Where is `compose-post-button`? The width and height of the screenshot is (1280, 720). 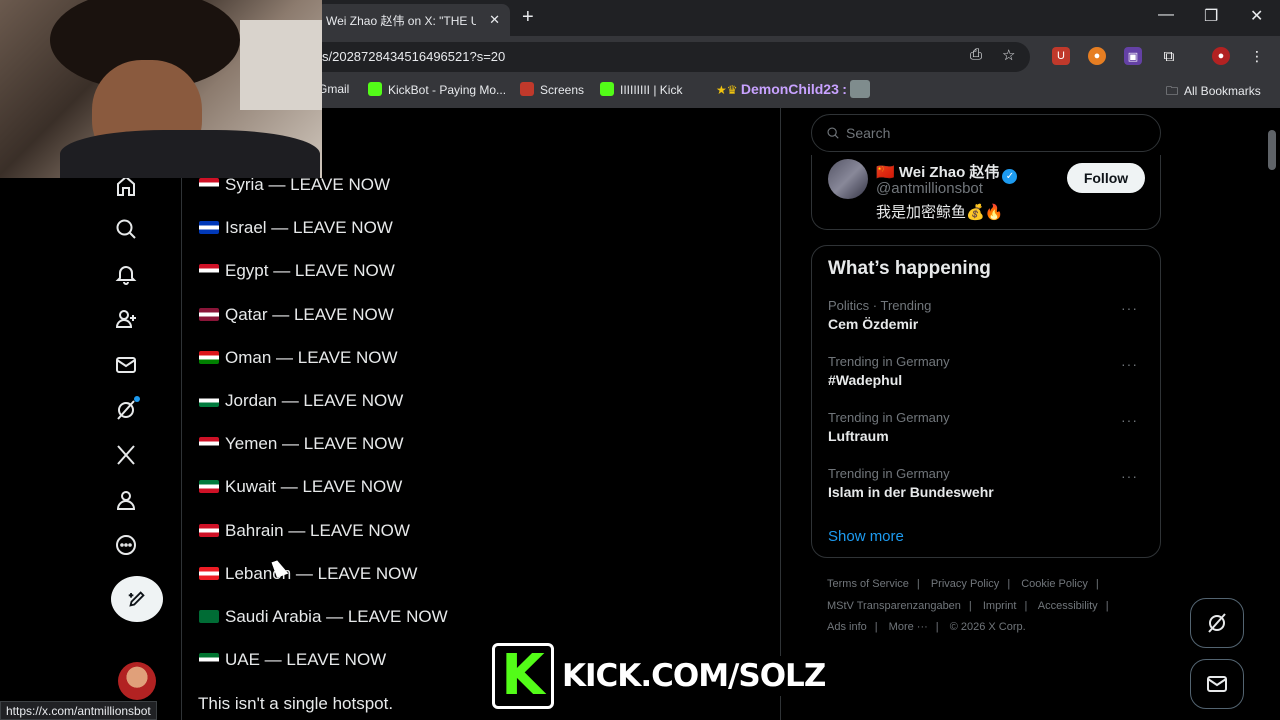 compose-post-button is located at coordinates (137, 599).